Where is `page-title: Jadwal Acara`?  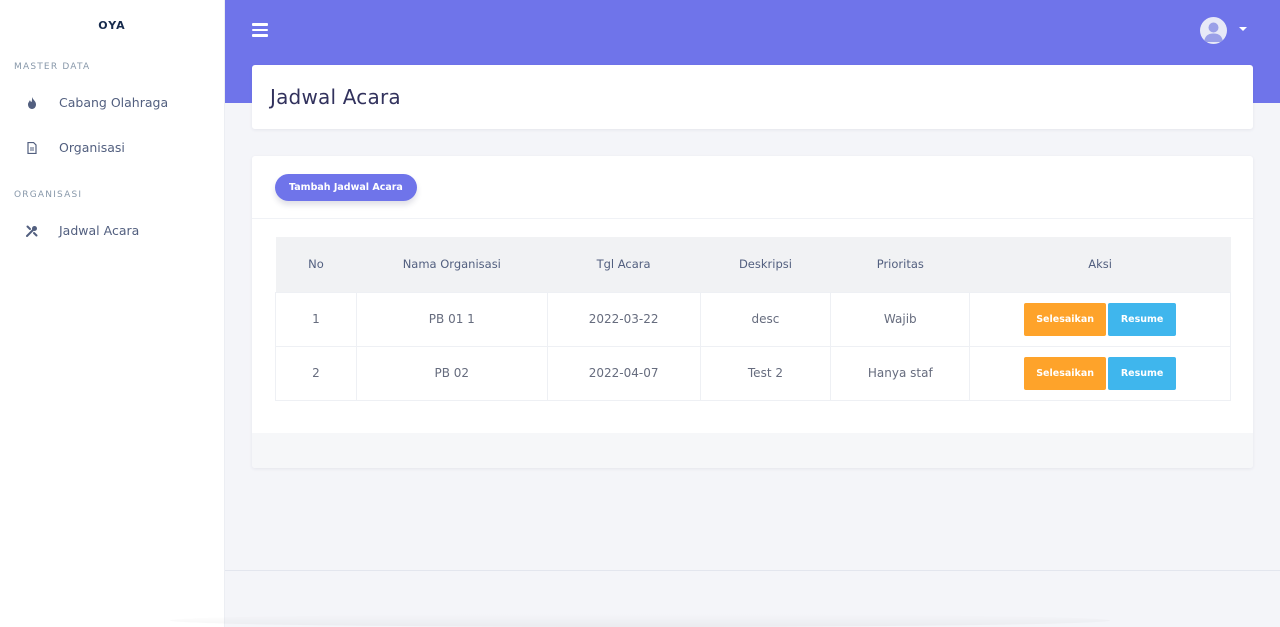 page-title: Jadwal Acara is located at coordinates (335, 97).